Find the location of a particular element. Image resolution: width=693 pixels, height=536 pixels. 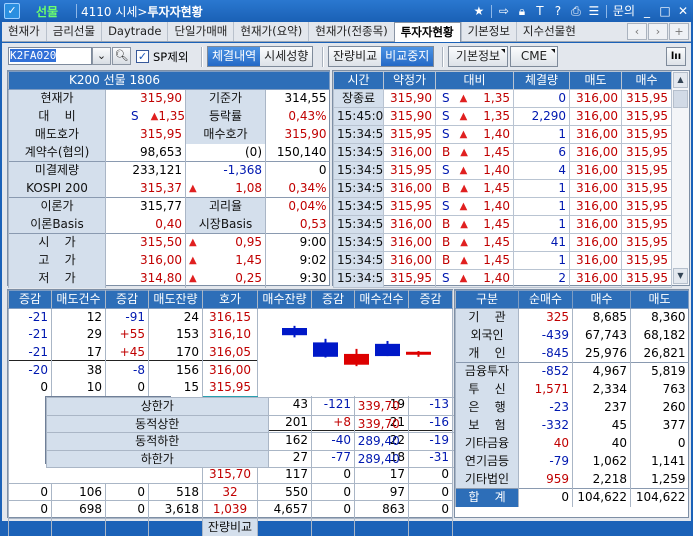

summary-row: 이론Basis 0,40 시장Basis 0,53 is located at coordinates (169, 224).